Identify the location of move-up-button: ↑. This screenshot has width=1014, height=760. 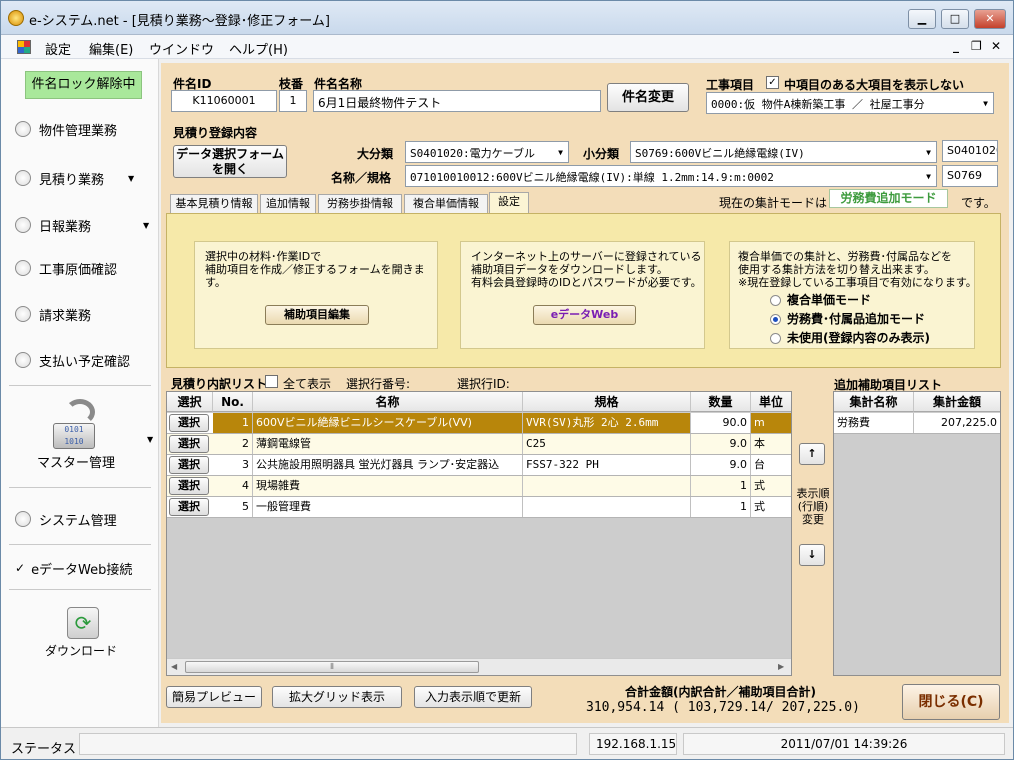
(812, 454).